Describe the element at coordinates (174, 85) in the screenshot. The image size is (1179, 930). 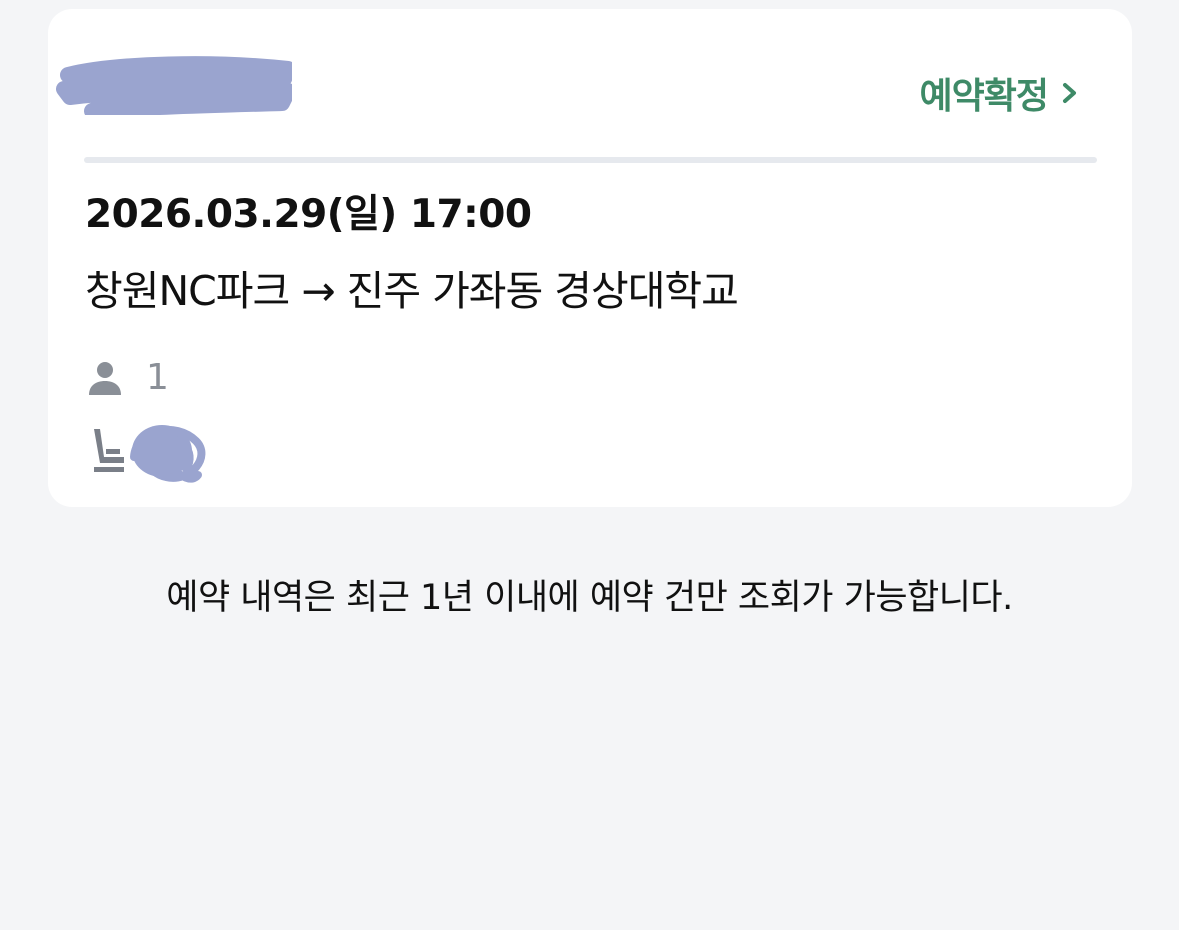
I see `redacted-name-scribble` at that location.